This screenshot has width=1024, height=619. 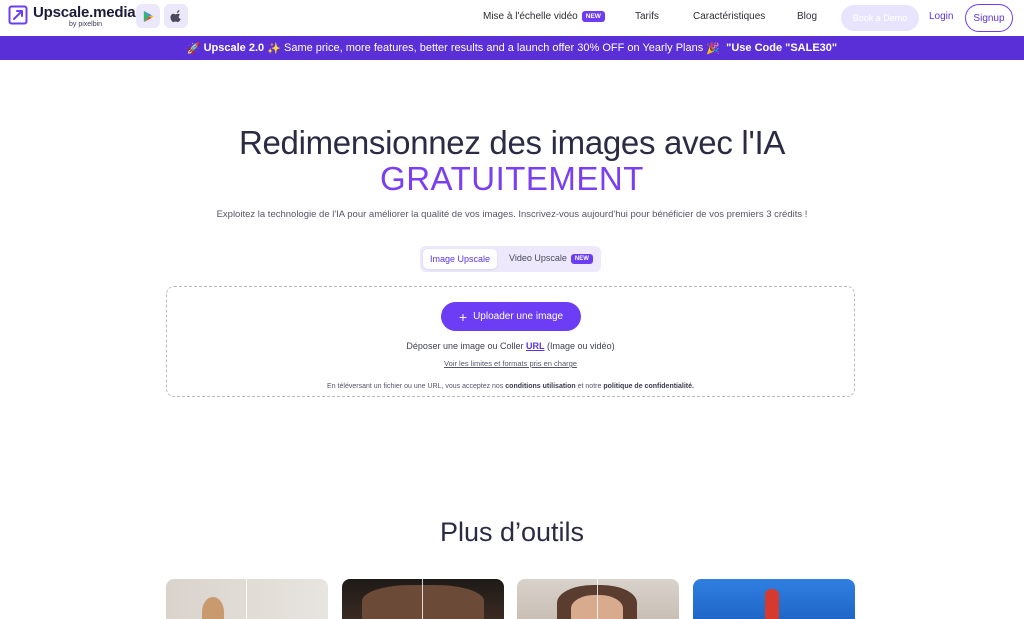 I want to click on hero-accent: GRATUITEMENT, so click(x=512, y=178).